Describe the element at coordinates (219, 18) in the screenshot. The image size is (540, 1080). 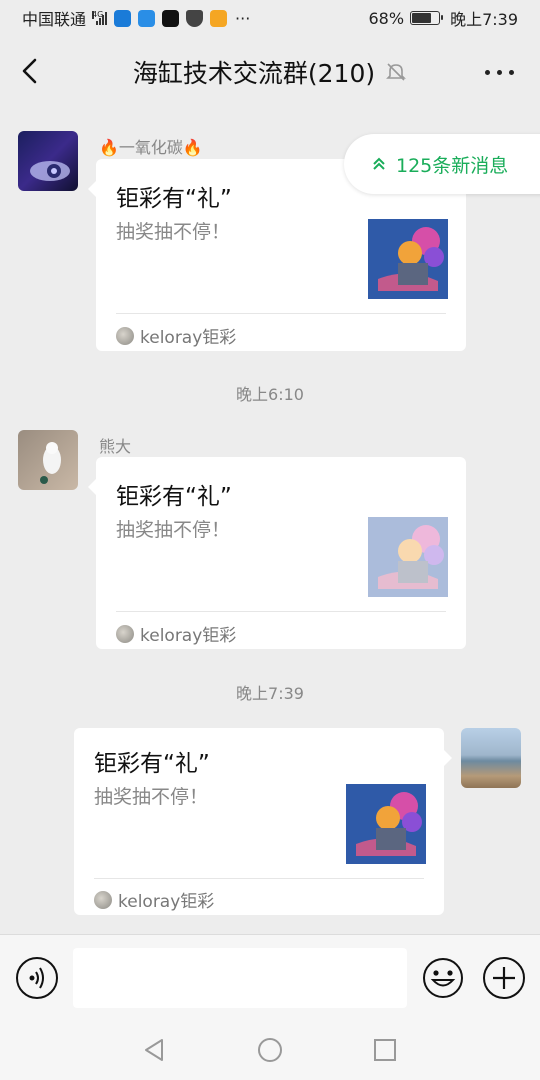
I see `app-icon-orange` at that location.